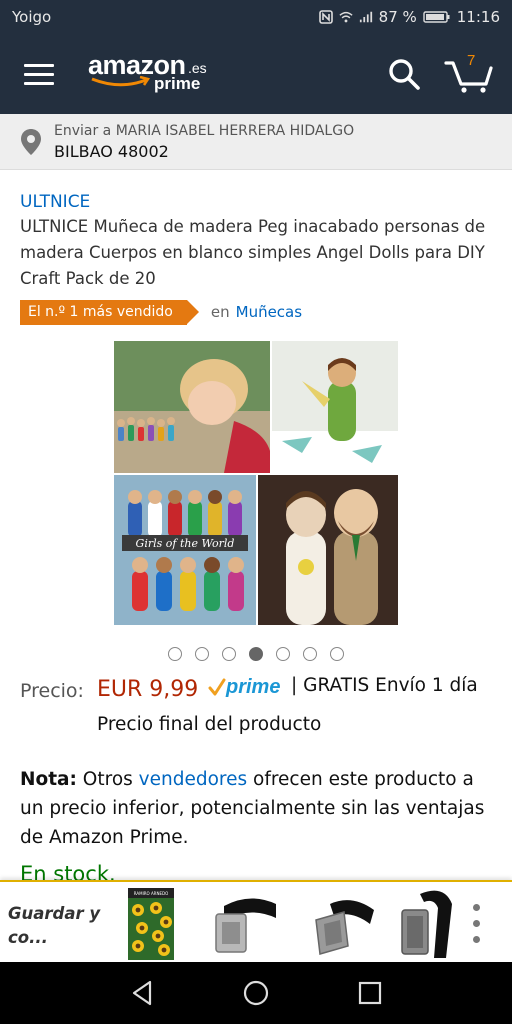 The height and width of the screenshot is (1024, 512). I want to click on battery-percent: 87 %, so click(397, 17).